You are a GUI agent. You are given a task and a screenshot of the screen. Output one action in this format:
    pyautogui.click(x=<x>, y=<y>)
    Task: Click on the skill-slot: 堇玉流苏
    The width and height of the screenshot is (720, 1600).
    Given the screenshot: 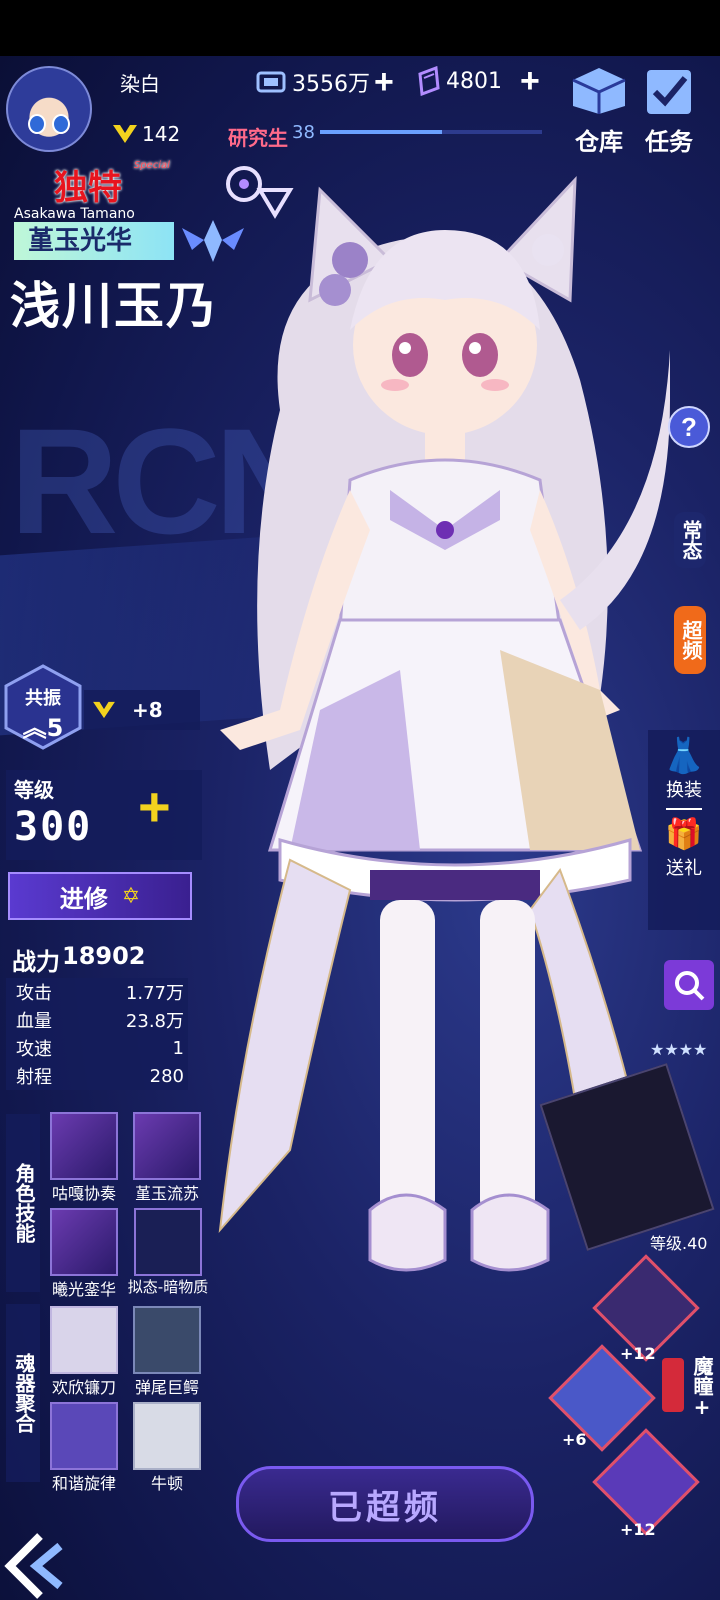 What is the action you would take?
    pyautogui.click(x=167, y=1158)
    